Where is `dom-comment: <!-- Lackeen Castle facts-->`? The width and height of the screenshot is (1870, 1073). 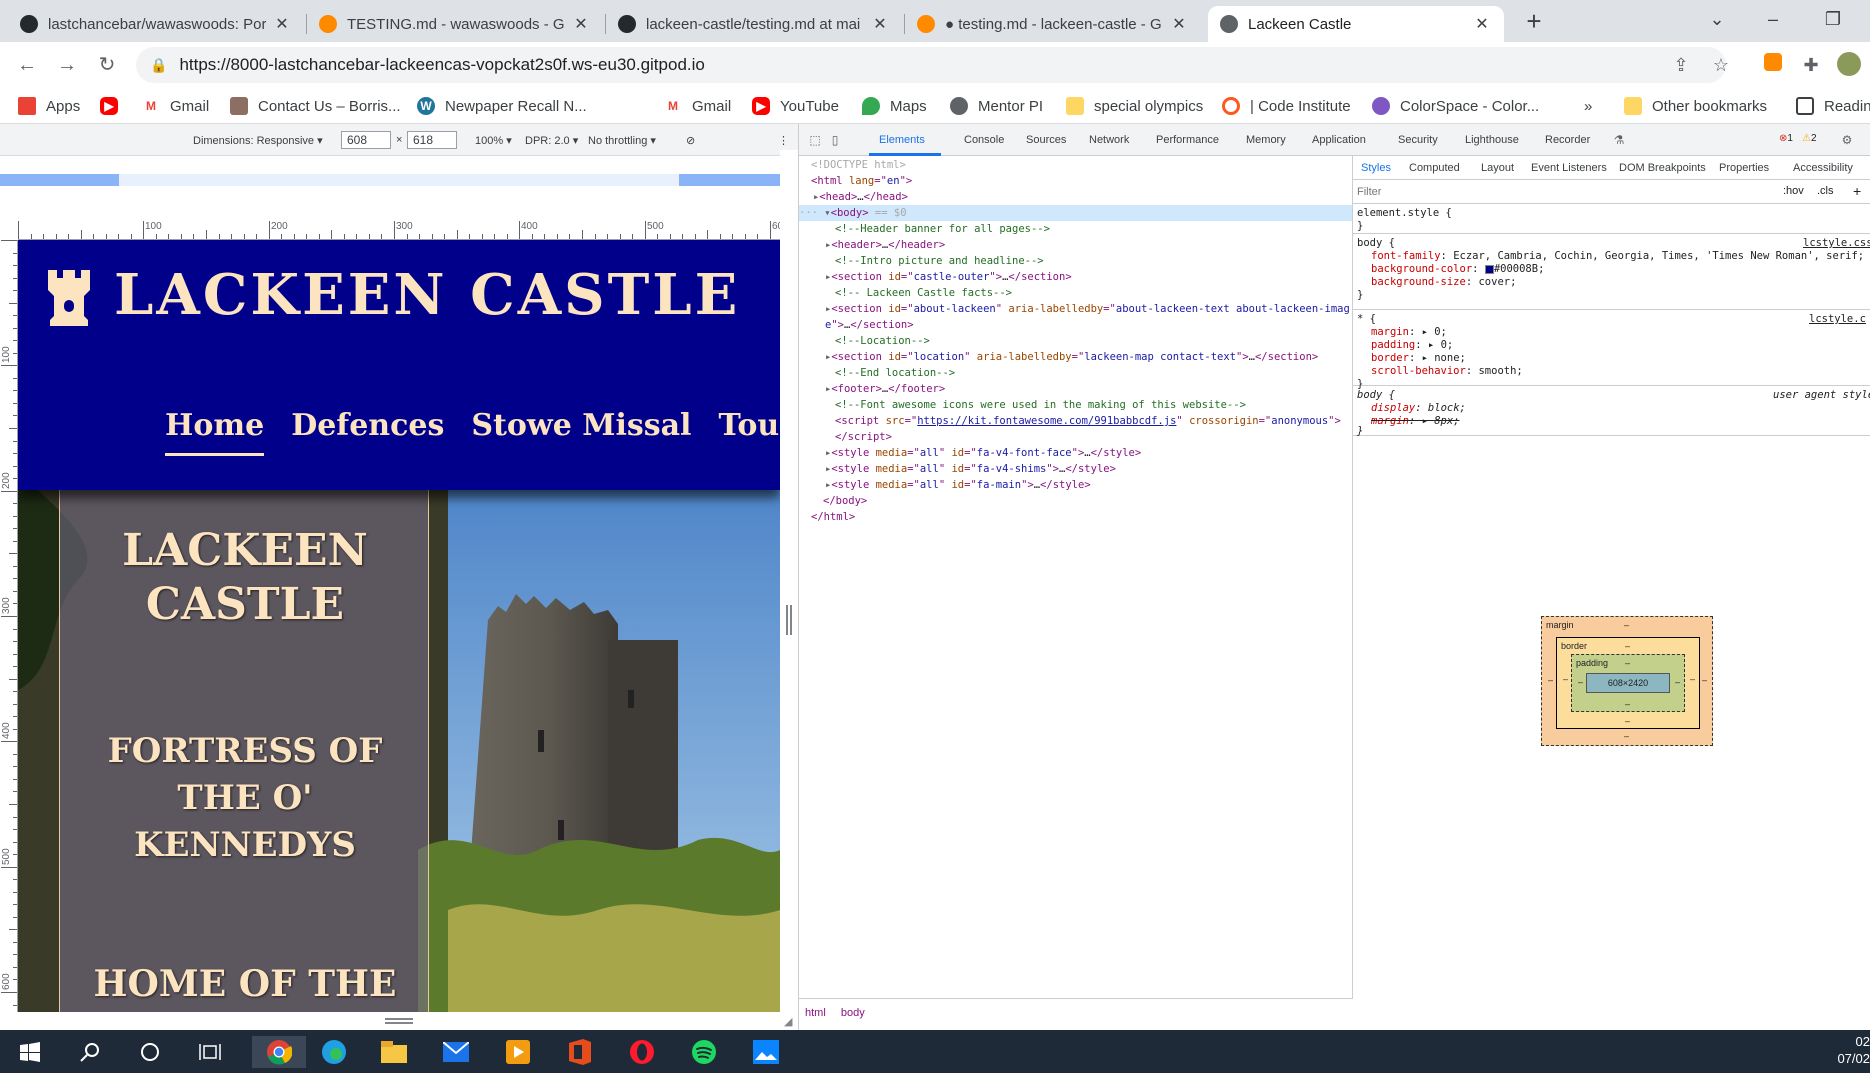 dom-comment: <!-- Lackeen Castle facts--> is located at coordinates (923, 293).